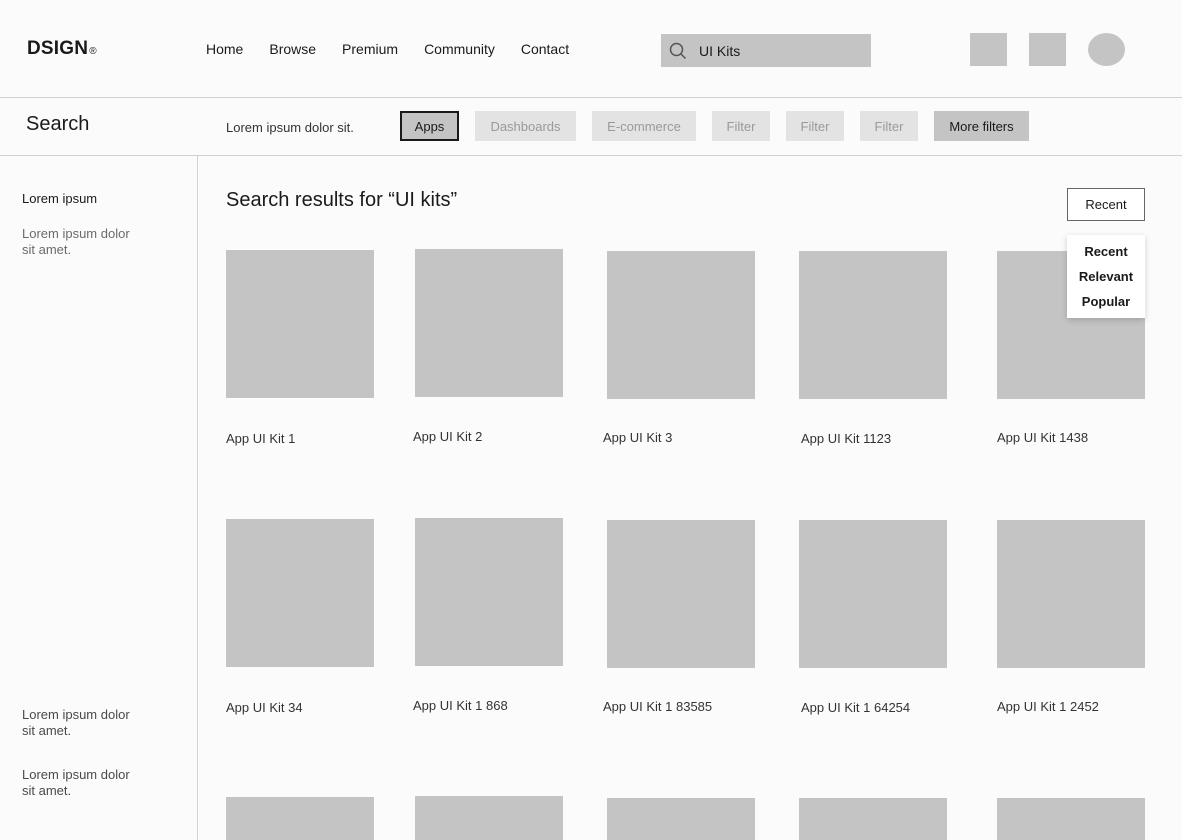  What do you see at coordinates (264, 707) in the screenshot?
I see `result-title: App UI Kit 34` at bounding box center [264, 707].